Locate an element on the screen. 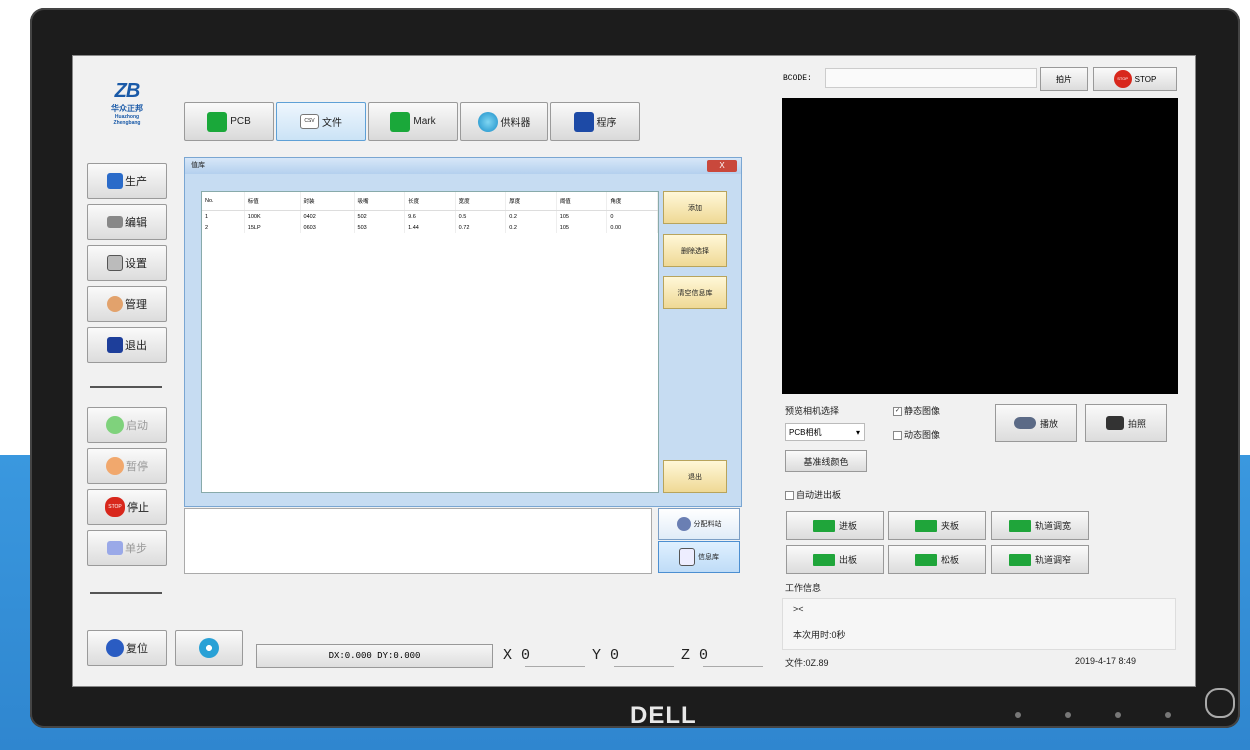 The width and height of the screenshot is (1250, 750). table-cell: 2 is located at coordinates (223, 227).